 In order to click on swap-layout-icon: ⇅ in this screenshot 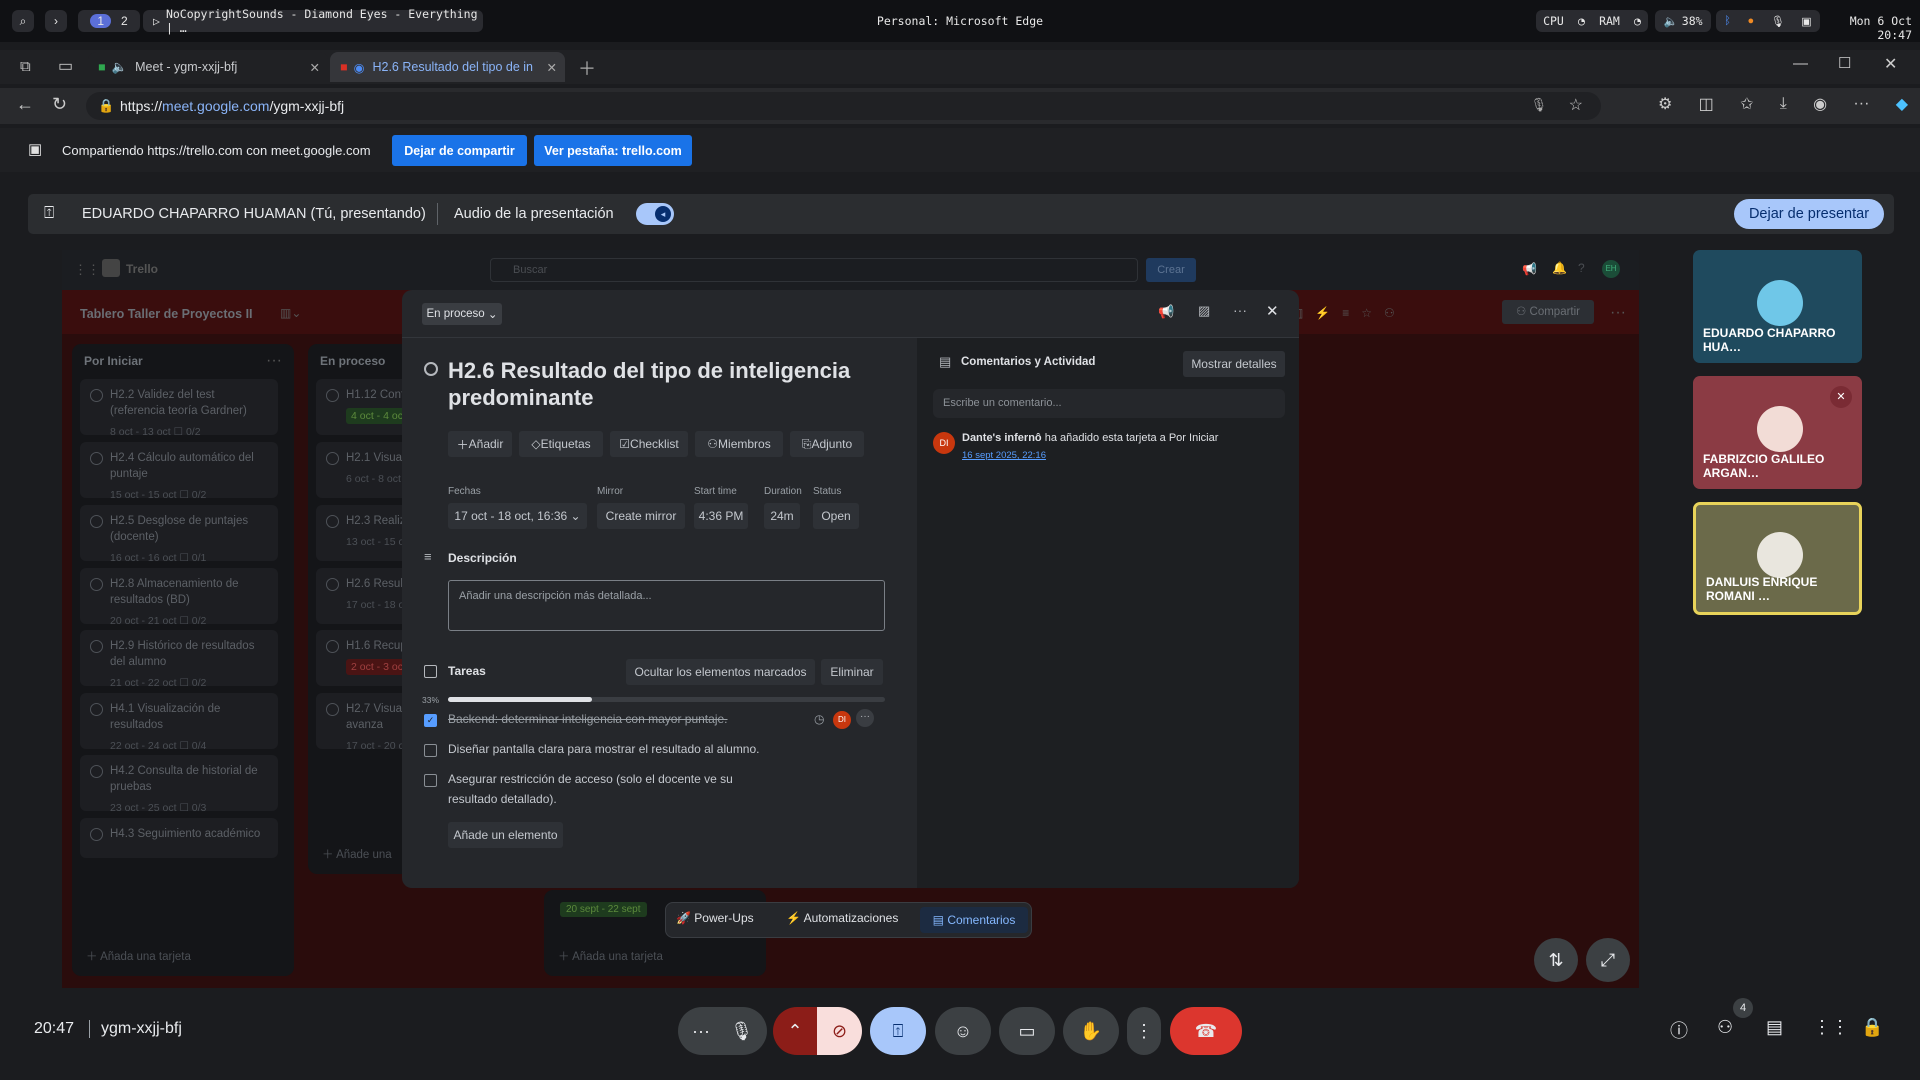, I will do `click(1556, 960)`.